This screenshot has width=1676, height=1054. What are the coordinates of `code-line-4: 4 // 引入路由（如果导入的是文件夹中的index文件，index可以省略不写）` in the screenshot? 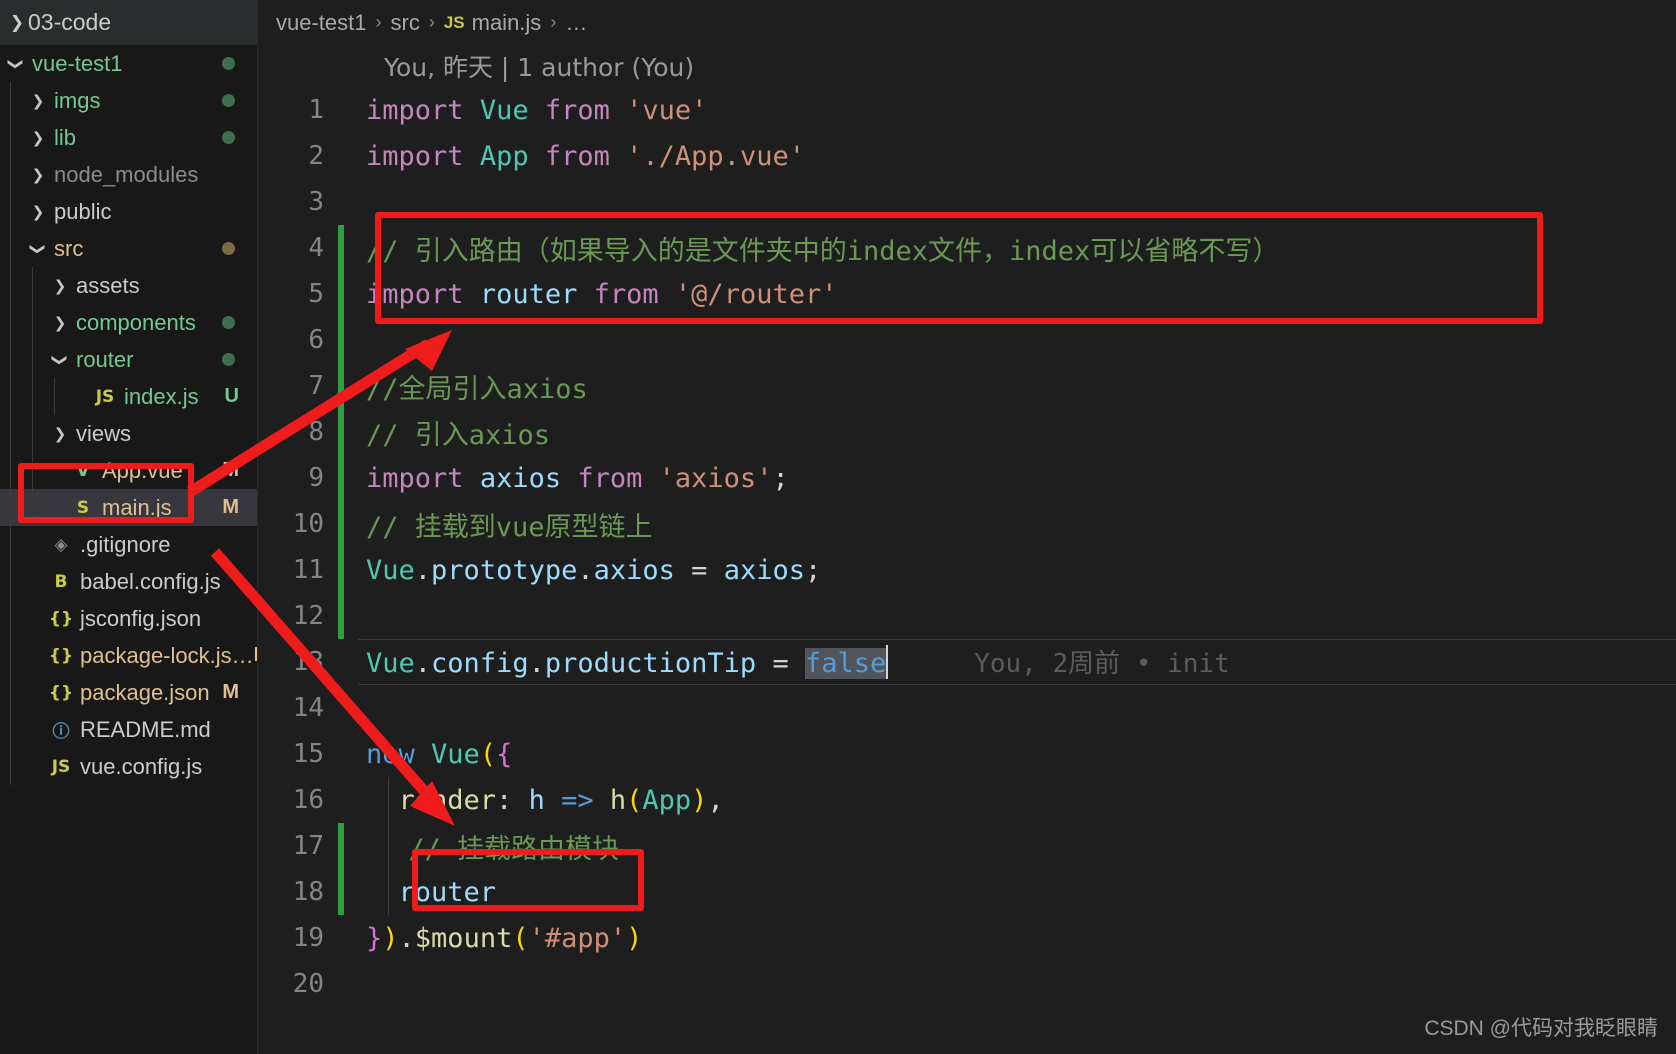 It's located at (967, 248).